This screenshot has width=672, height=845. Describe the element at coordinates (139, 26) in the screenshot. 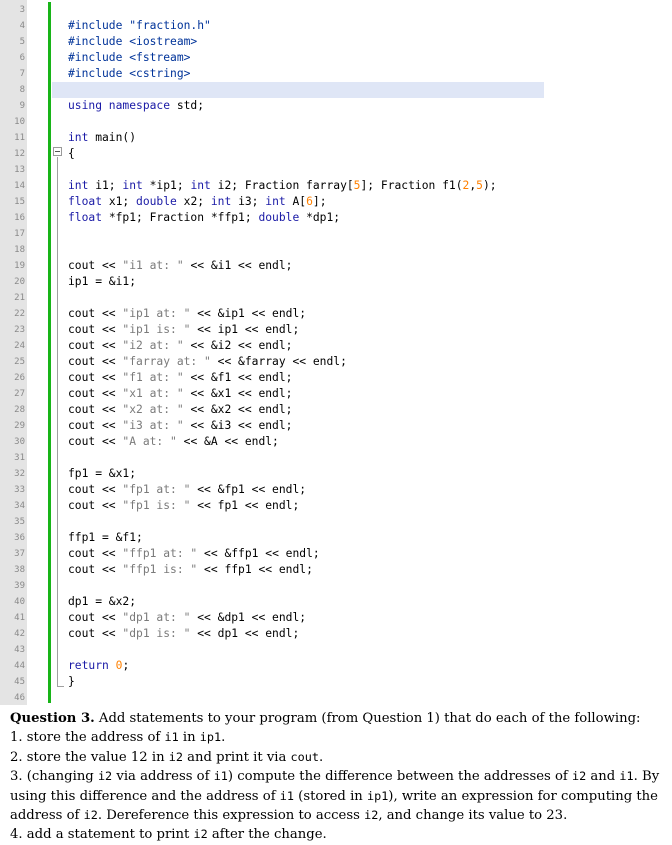

I see `code-text: #include "fraction.h"` at that location.